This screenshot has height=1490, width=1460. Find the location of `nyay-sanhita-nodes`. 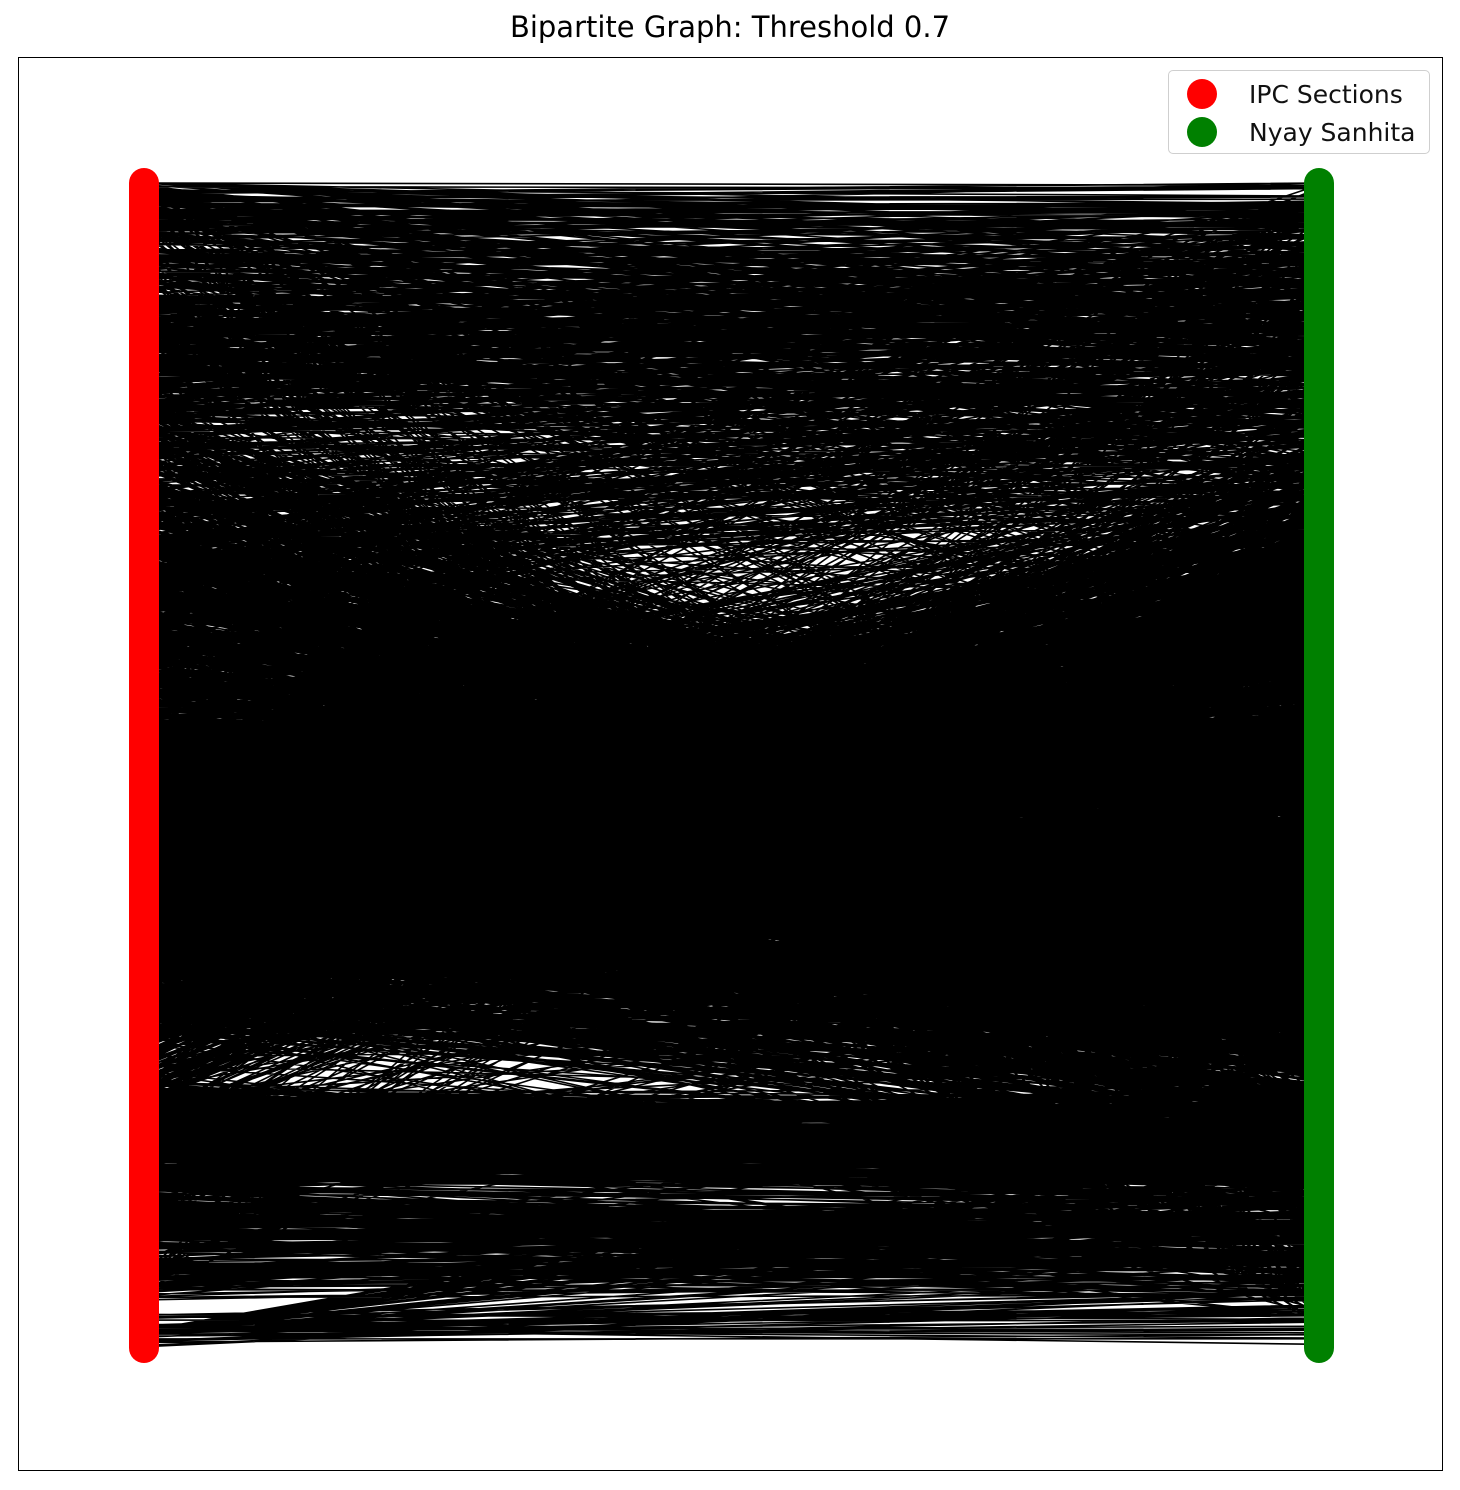

nyay-sanhita-nodes is located at coordinates (1319, 765).